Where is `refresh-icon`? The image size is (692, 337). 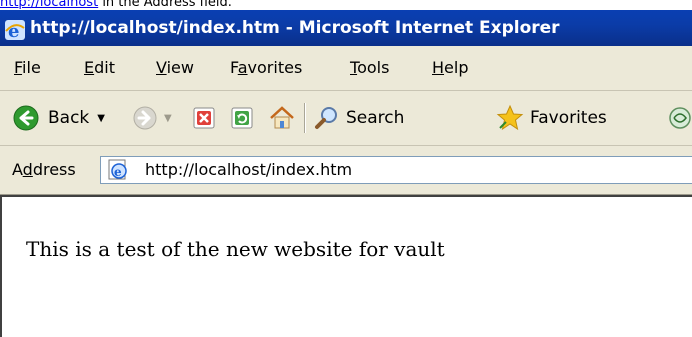
refresh-icon is located at coordinates (242, 118).